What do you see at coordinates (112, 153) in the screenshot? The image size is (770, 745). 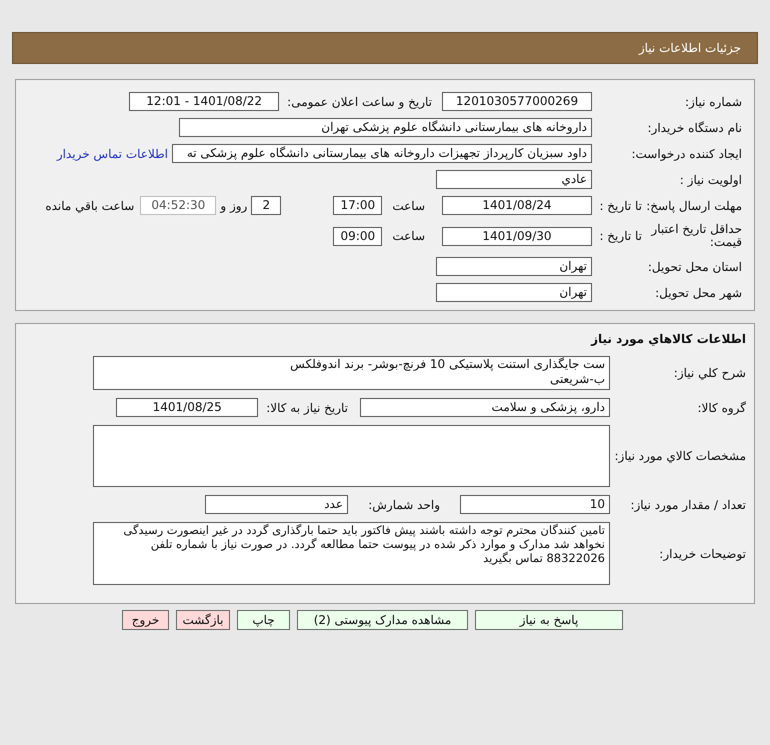 I see `buyer-contact-link: اطلاعات تماس خریدار` at bounding box center [112, 153].